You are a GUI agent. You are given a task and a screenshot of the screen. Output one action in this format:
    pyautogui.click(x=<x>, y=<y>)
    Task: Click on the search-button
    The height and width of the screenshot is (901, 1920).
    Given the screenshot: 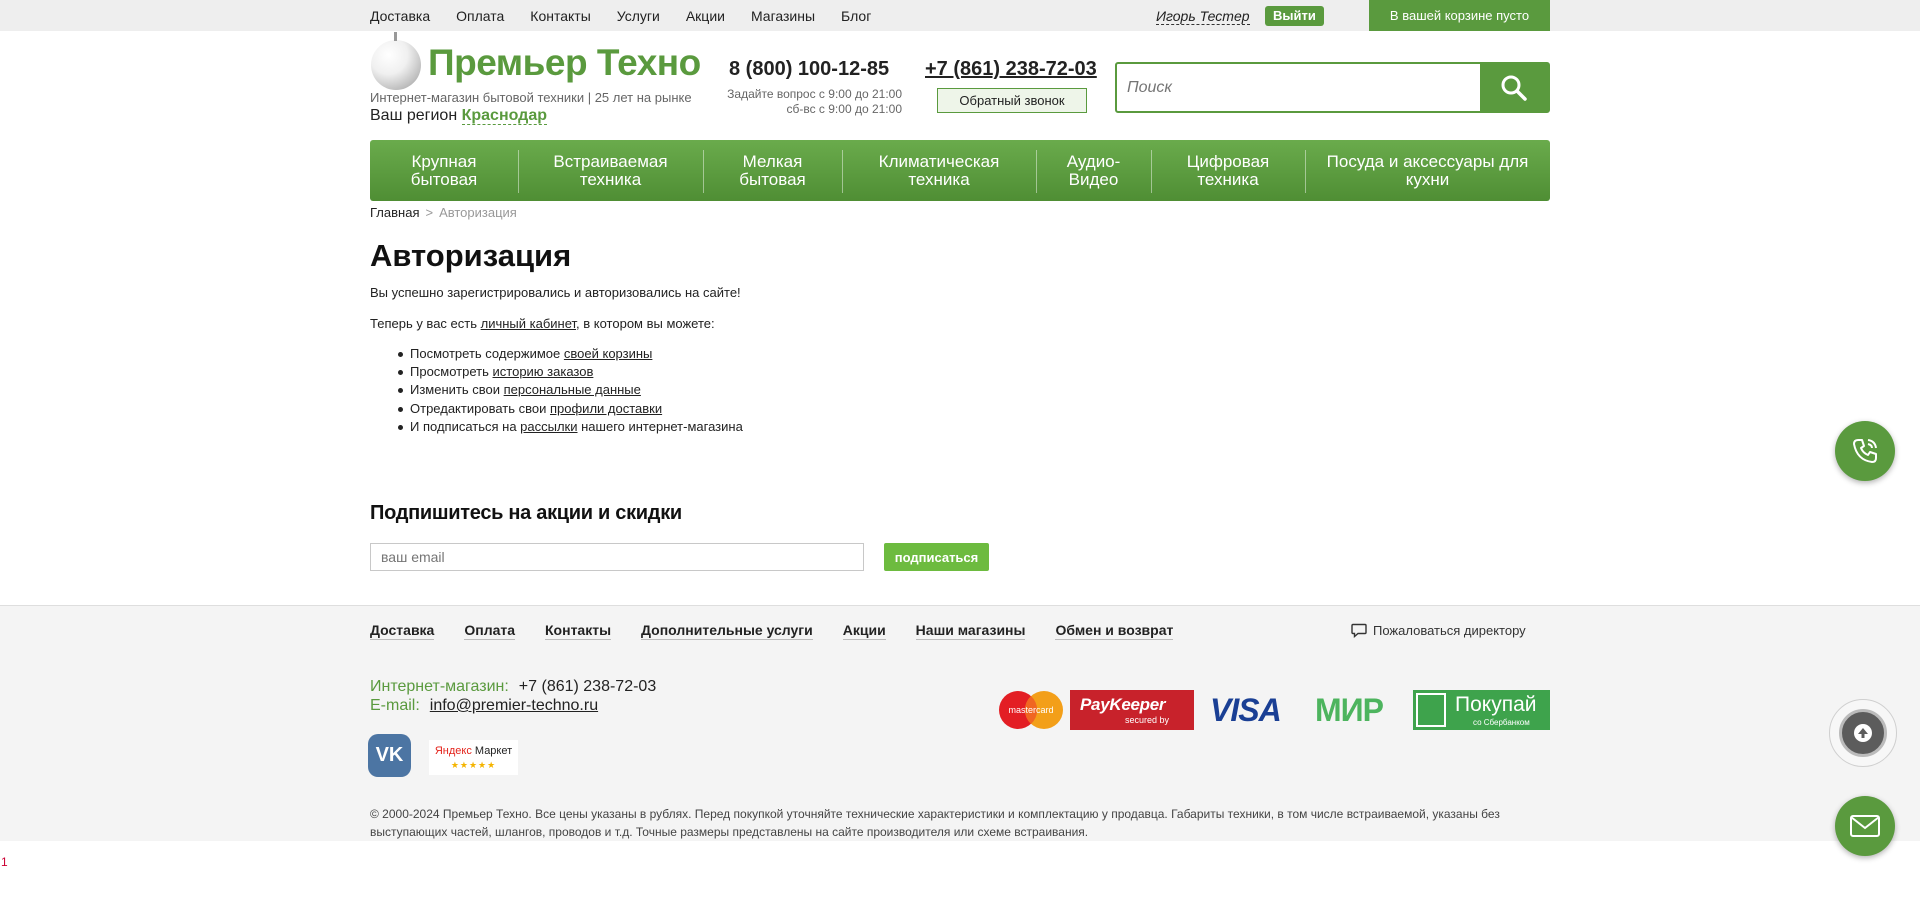 What is the action you would take?
    pyautogui.click(x=1514, y=87)
    